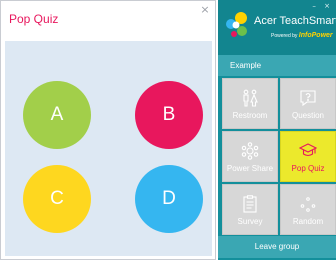  I want to click on pop-quiz-titlebar: Pop Quiz ×, so click(108, 21).